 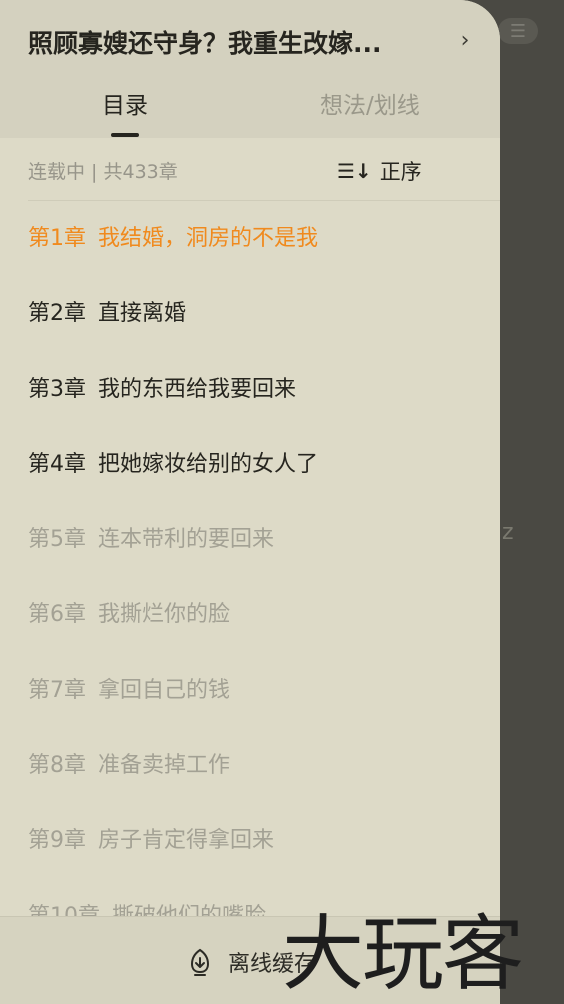 I want to click on chapter-item: 第9章 房子肯定得拿回来, so click(x=258, y=861).